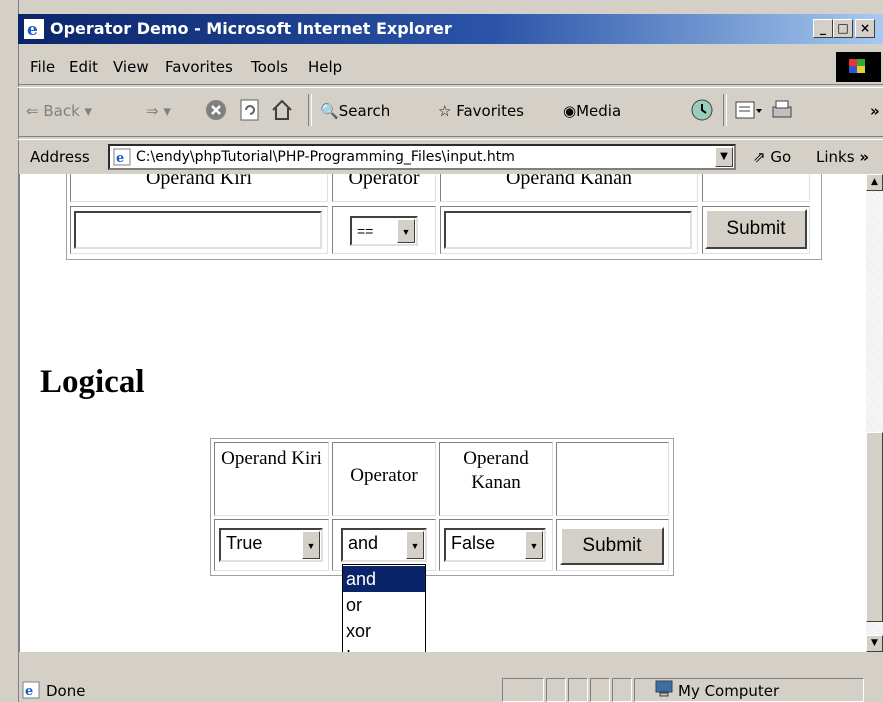 This screenshot has width=883, height=702. What do you see at coordinates (384, 579) in the screenshot?
I see `dropdown-option-and: and` at bounding box center [384, 579].